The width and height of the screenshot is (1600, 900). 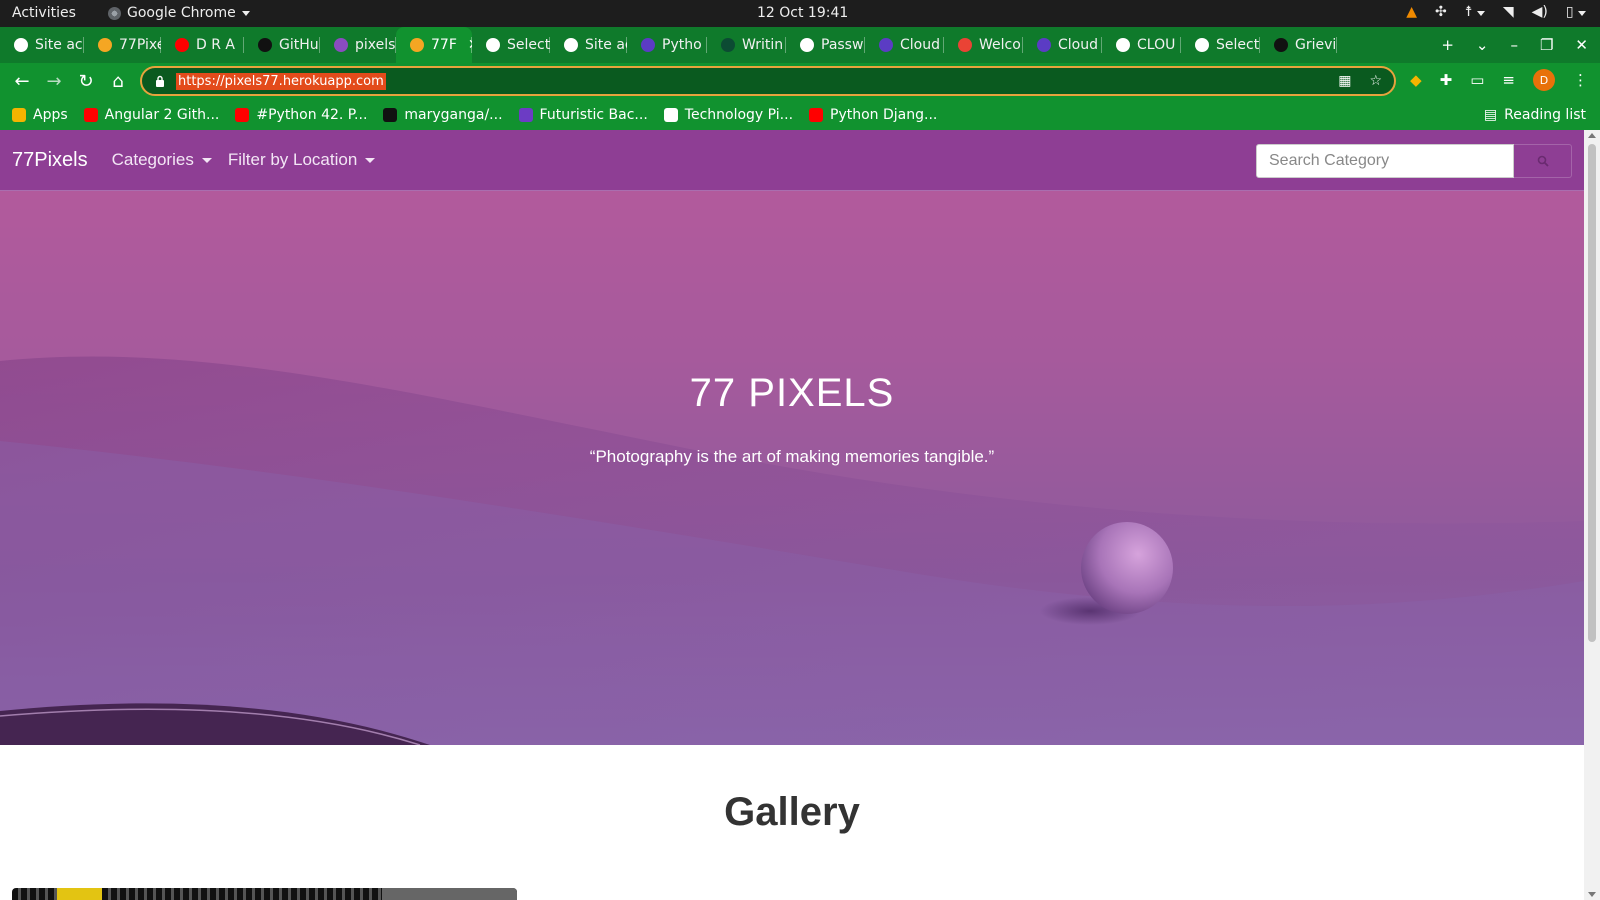 I want to click on app-menu: Google Chrome, so click(x=179, y=13).